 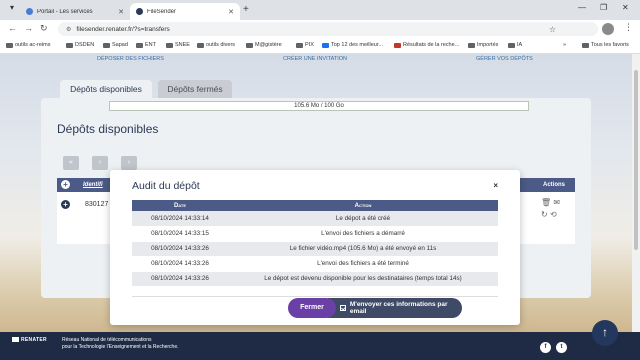 What do you see at coordinates (123, 29) in the screenshot?
I see `url-text: filesender.renater.fr/?s=transfers` at bounding box center [123, 29].